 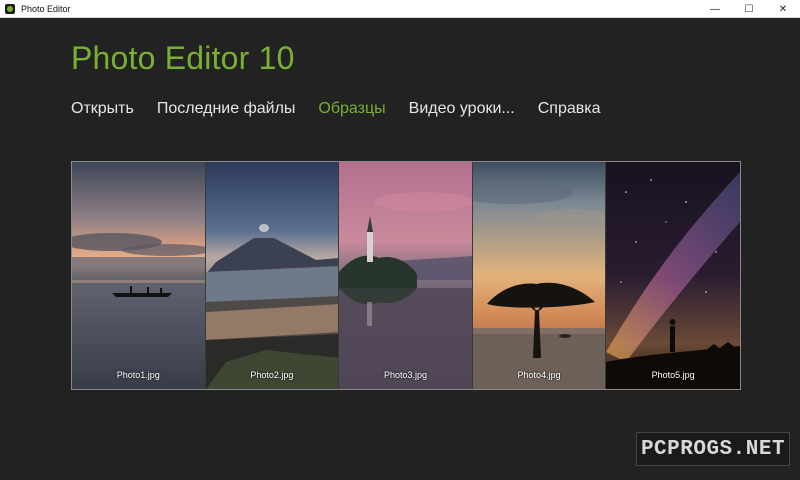 I want to click on window-title: Photo Editor, so click(x=46, y=8).